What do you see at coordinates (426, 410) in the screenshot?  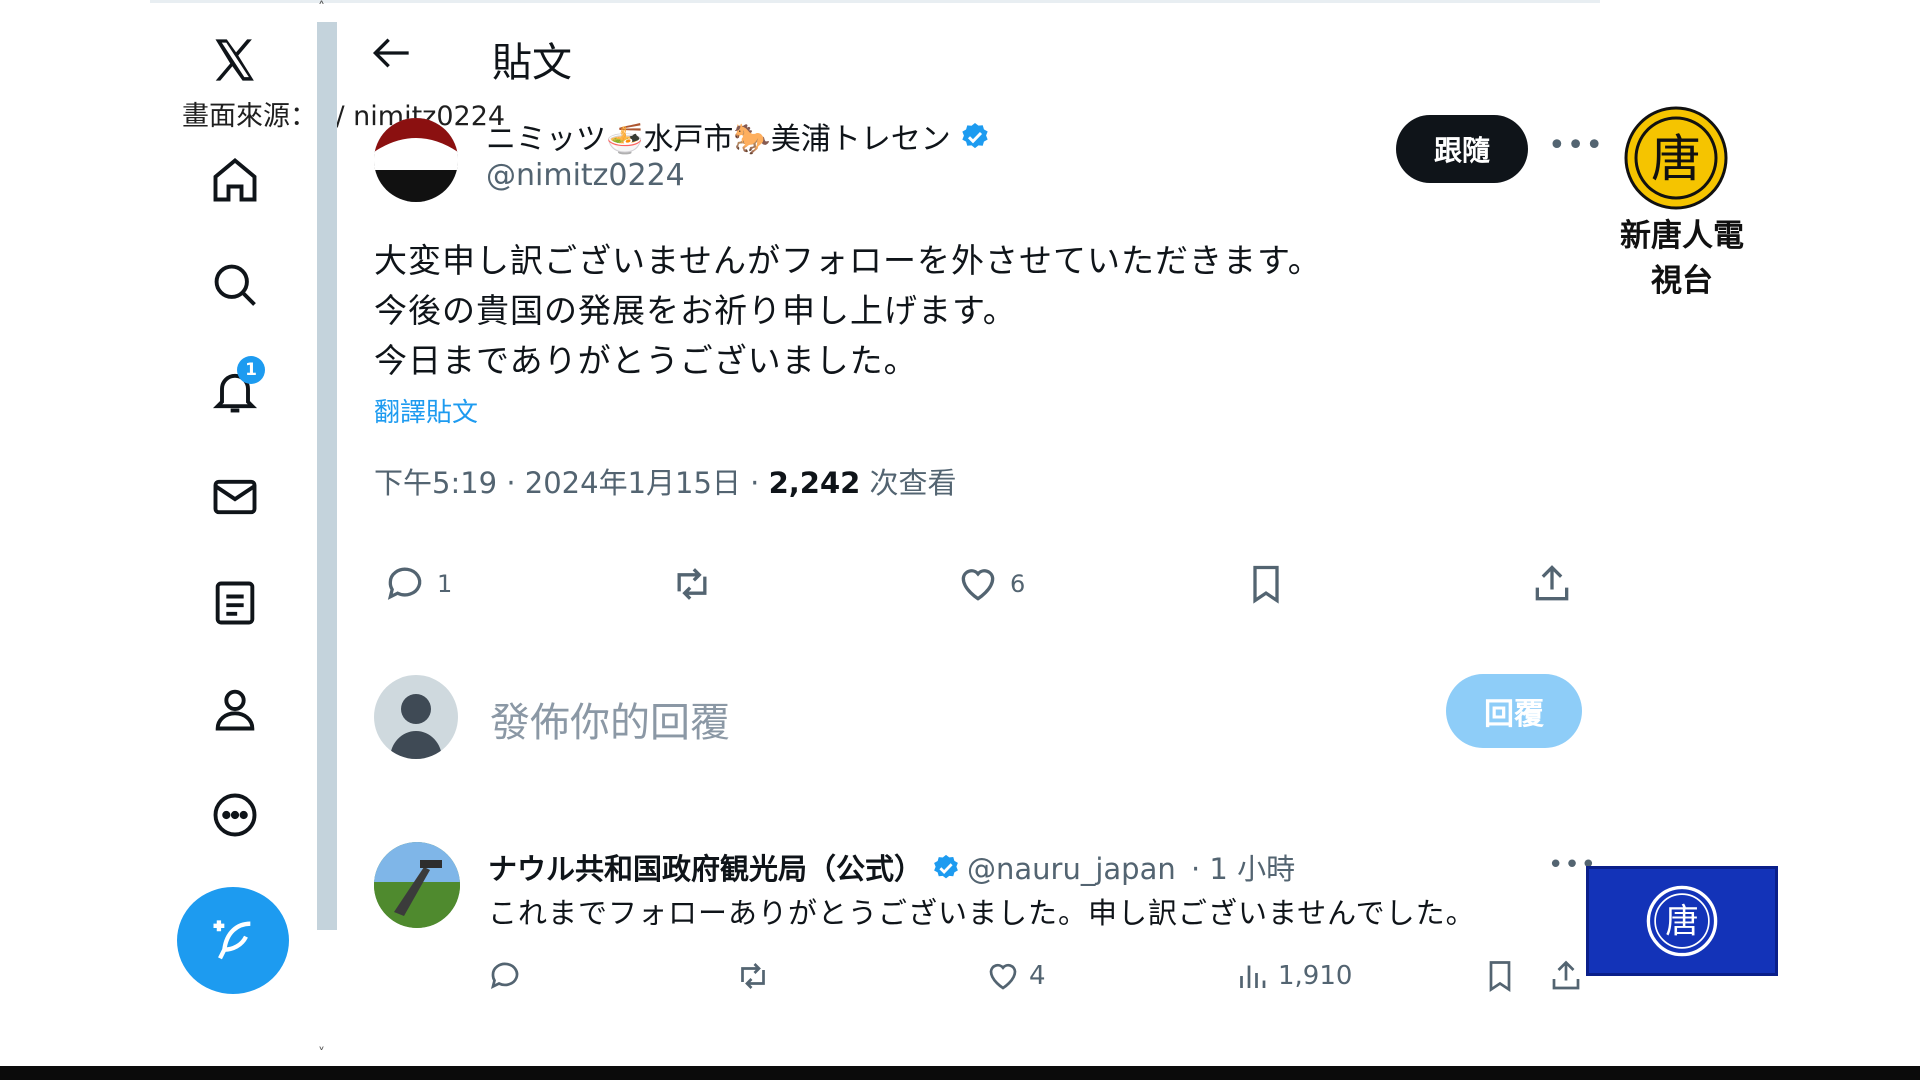 I see `translate-post-link: 翻譯貼文` at bounding box center [426, 410].